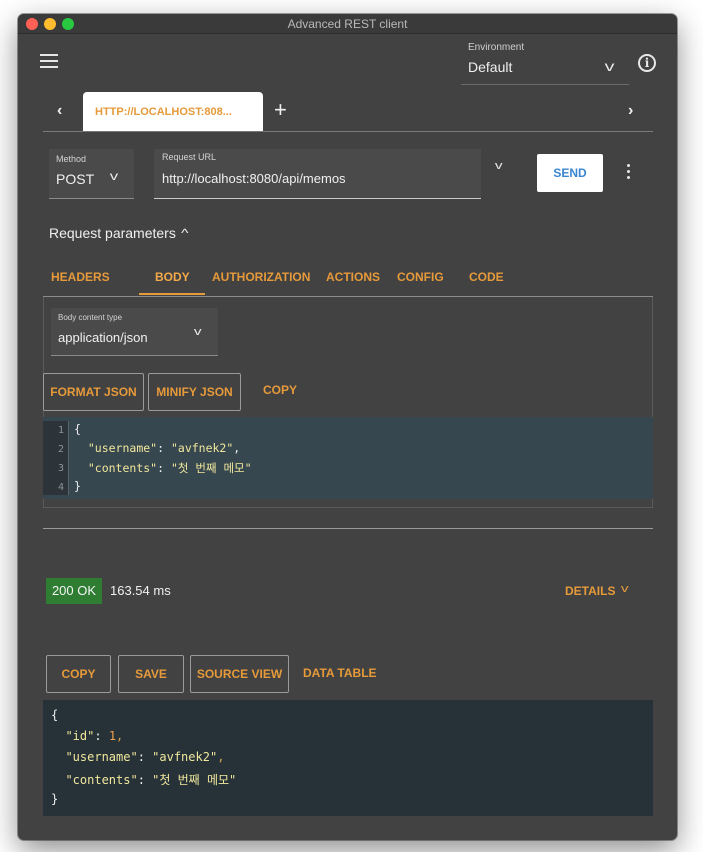 This screenshot has height=852, width=703. I want to click on info-icon: i, so click(647, 63).